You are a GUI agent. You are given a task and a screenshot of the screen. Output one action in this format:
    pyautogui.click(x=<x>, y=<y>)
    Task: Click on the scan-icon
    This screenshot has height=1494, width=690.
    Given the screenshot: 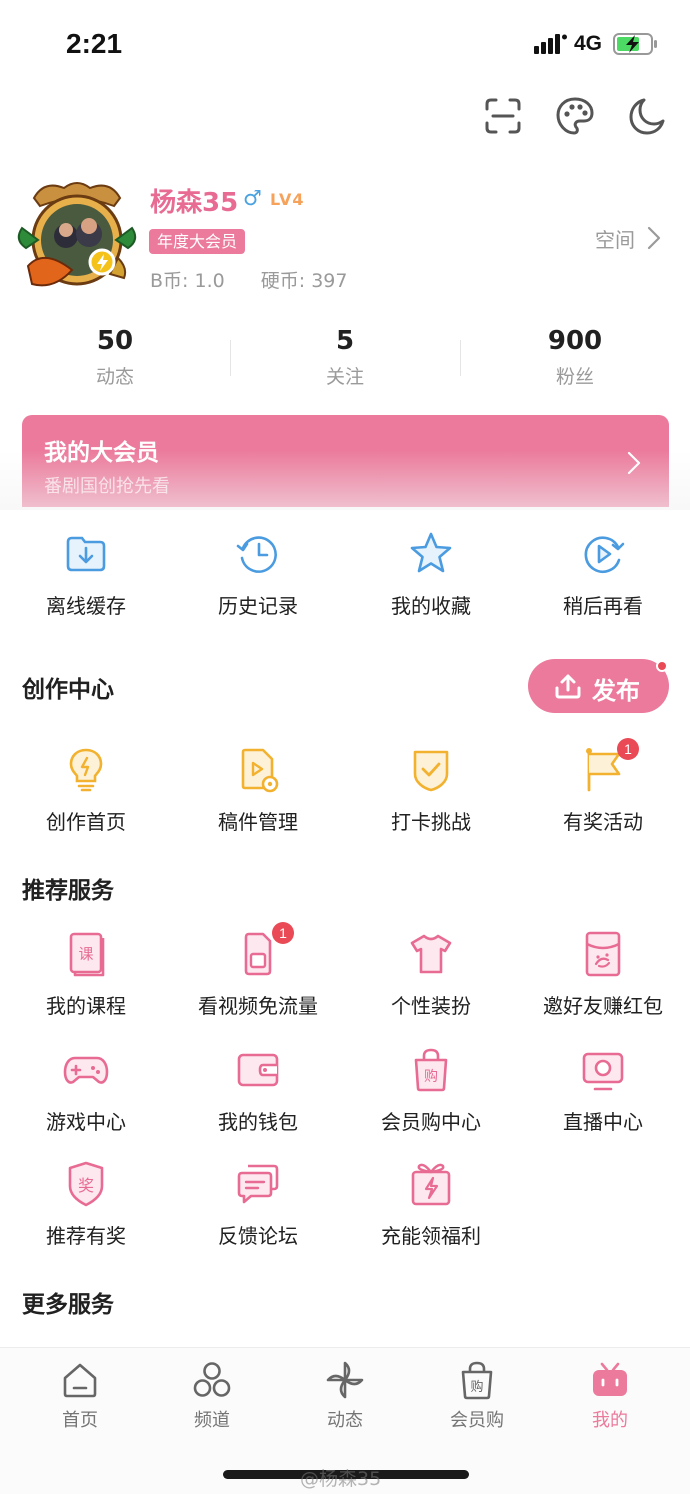 What is the action you would take?
    pyautogui.click(x=503, y=116)
    